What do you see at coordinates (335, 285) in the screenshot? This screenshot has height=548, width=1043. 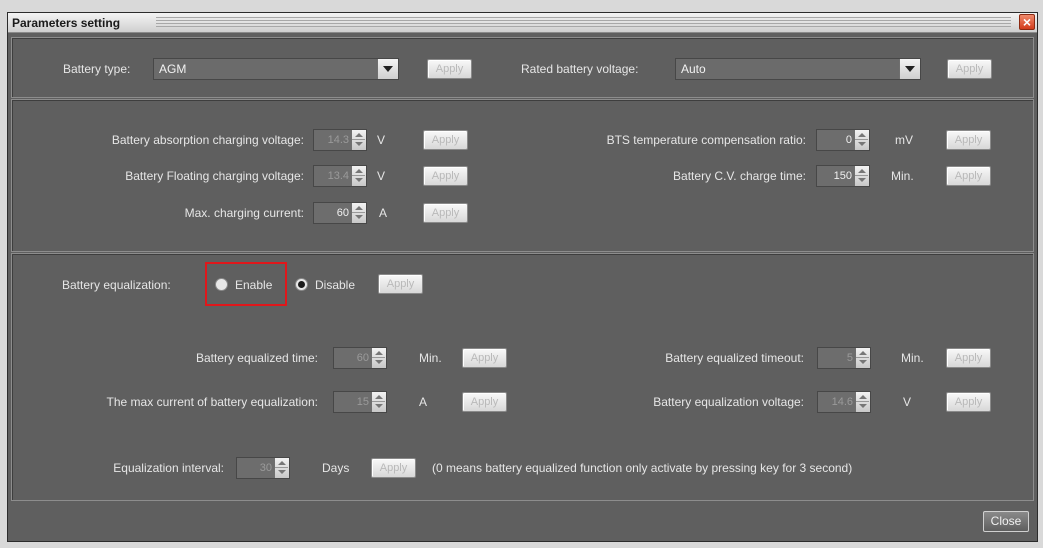 I see `disable-radio-label: Disable` at bounding box center [335, 285].